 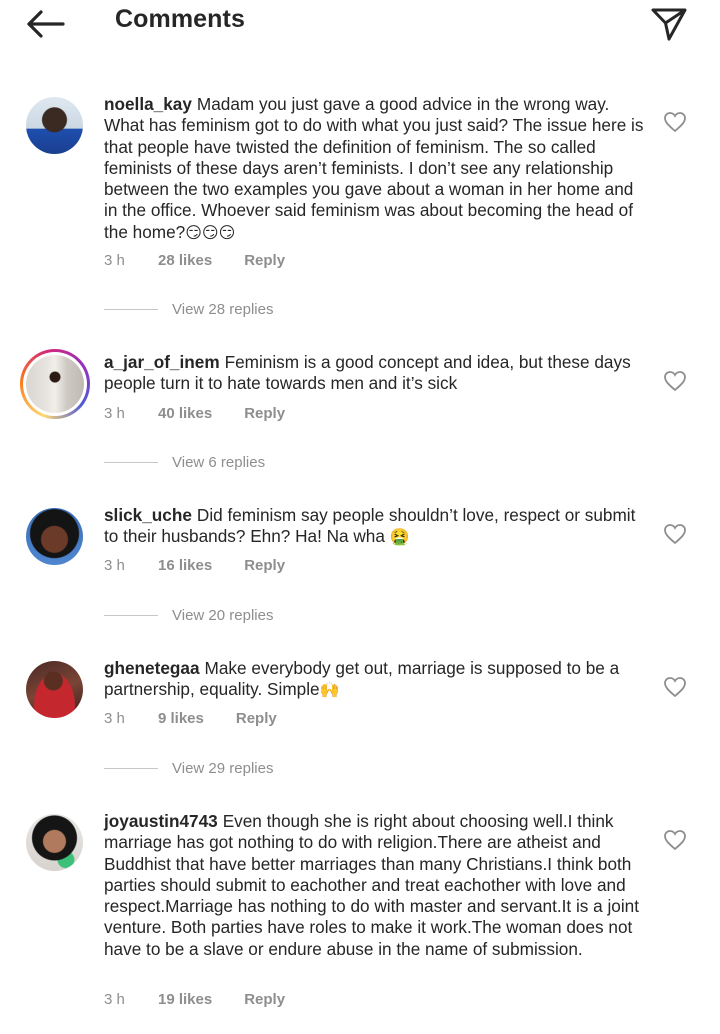 I want to click on back-button, so click(x=45, y=24).